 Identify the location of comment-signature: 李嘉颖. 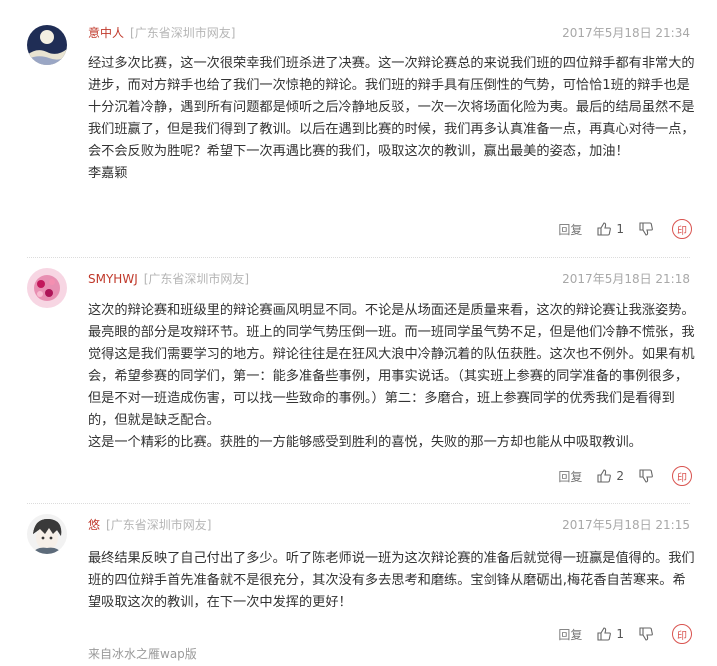
(108, 173).